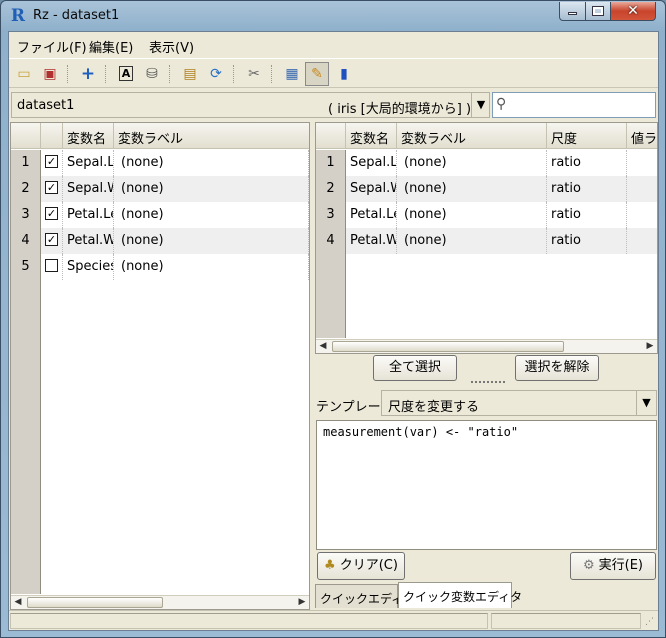 The width and height of the screenshot is (666, 638). I want to click on table-row: 1 ✓ Sepal.Length (none), so click(160, 163).